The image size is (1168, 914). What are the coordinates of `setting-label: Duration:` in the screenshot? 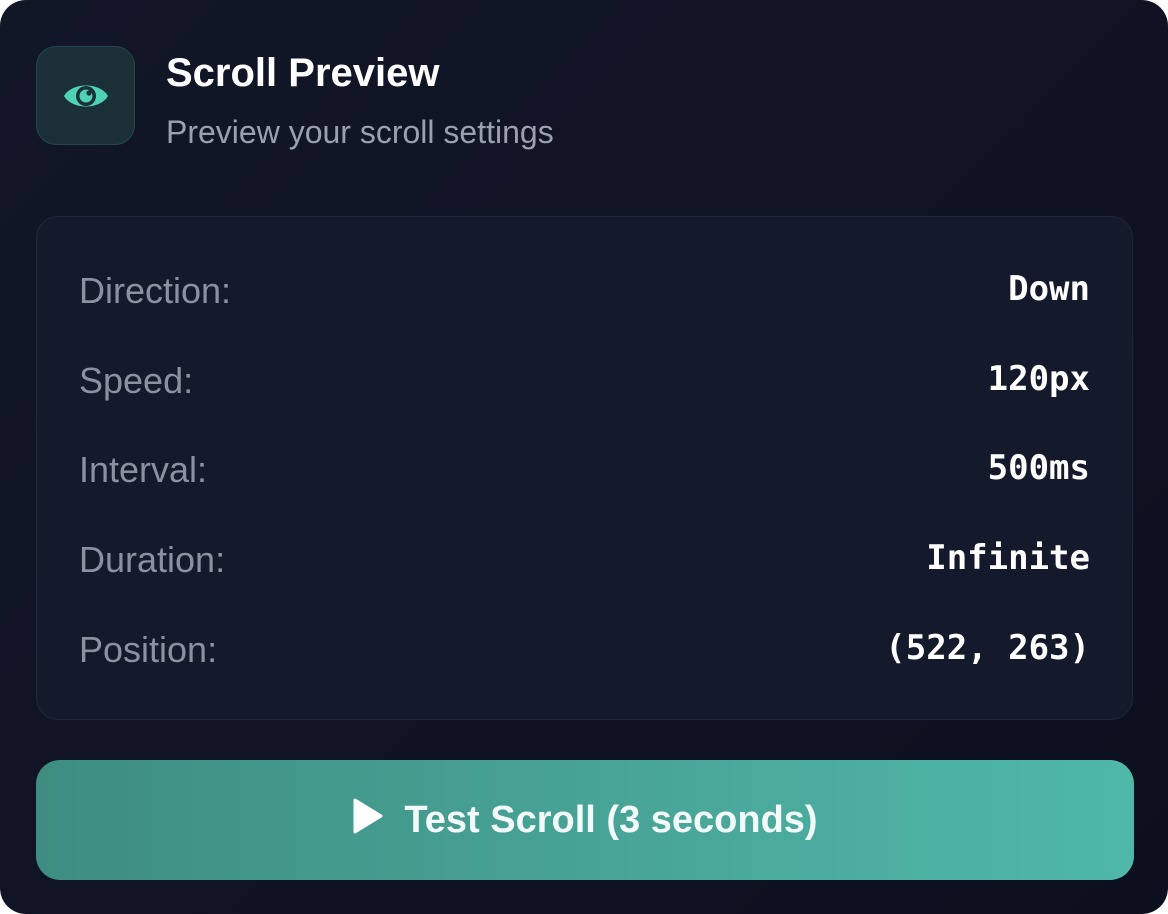 It's located at (152, 559).